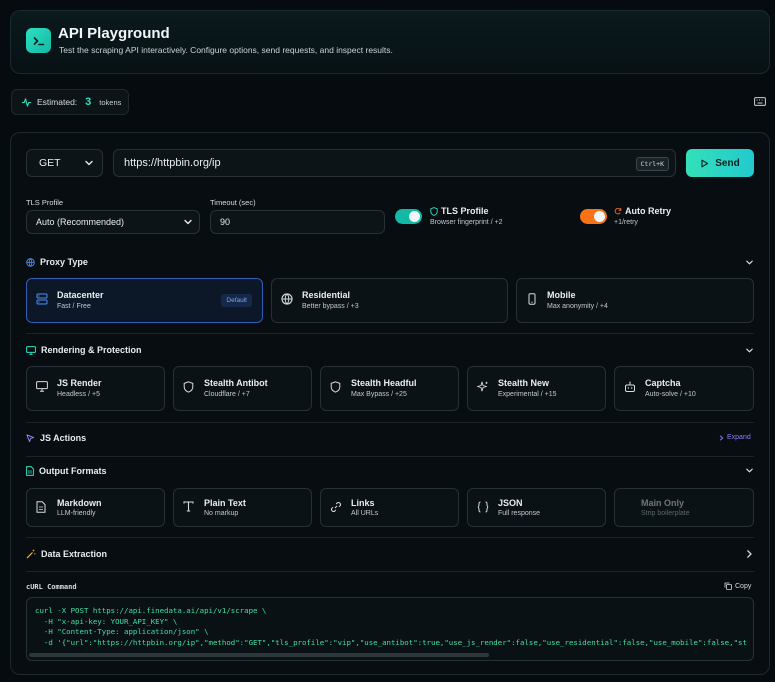 The image size is (775, 682). What do you see at coordinates (379, 394) in the screenshot?
I see `card-subtitle: Max Bypass / +25` at bounding box center [379, 394].